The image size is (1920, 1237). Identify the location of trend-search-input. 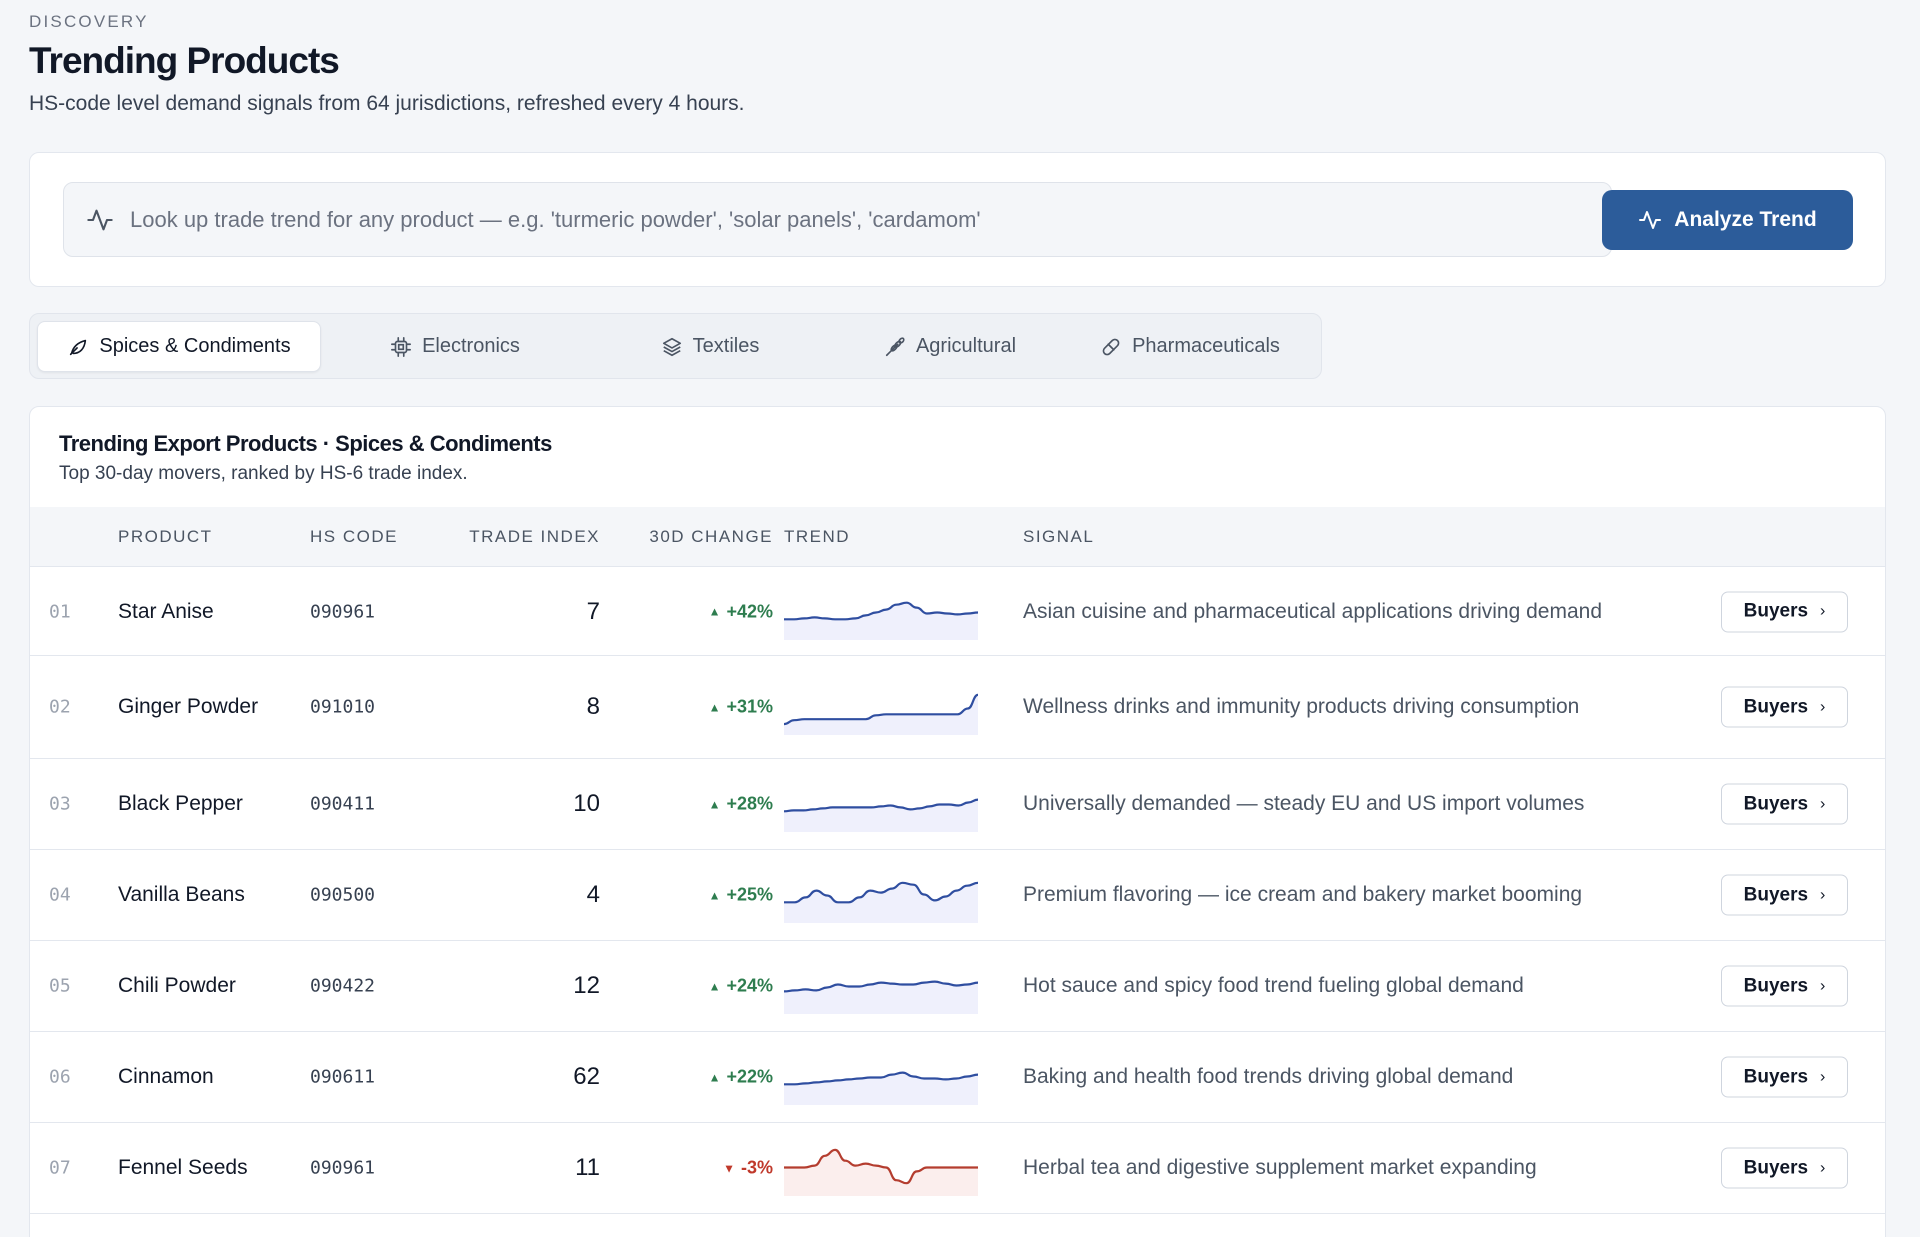
(855, 219).